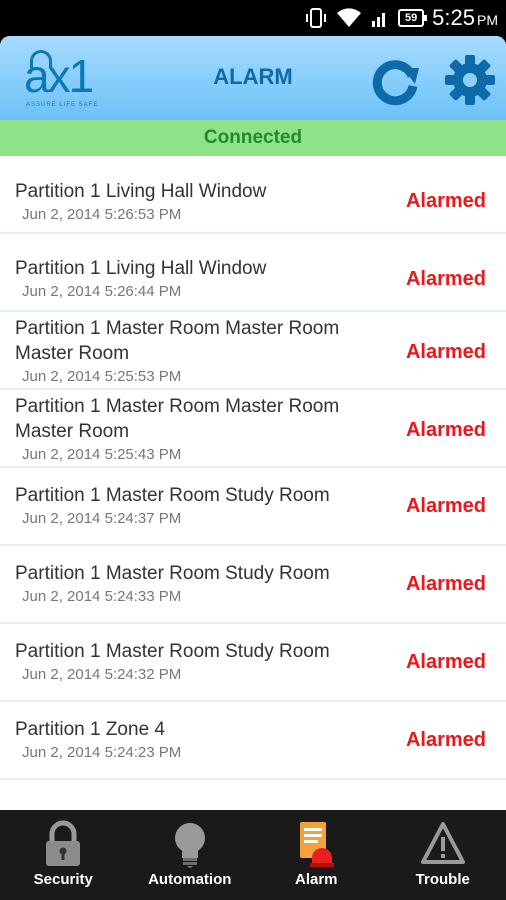 This screenshot has width=506, height=900. What do you see at coordinates (62, 105) in the screenshot?
I see `logo-tagline: ASSURE LIFE SAFE` at bounding box center [62, 105].